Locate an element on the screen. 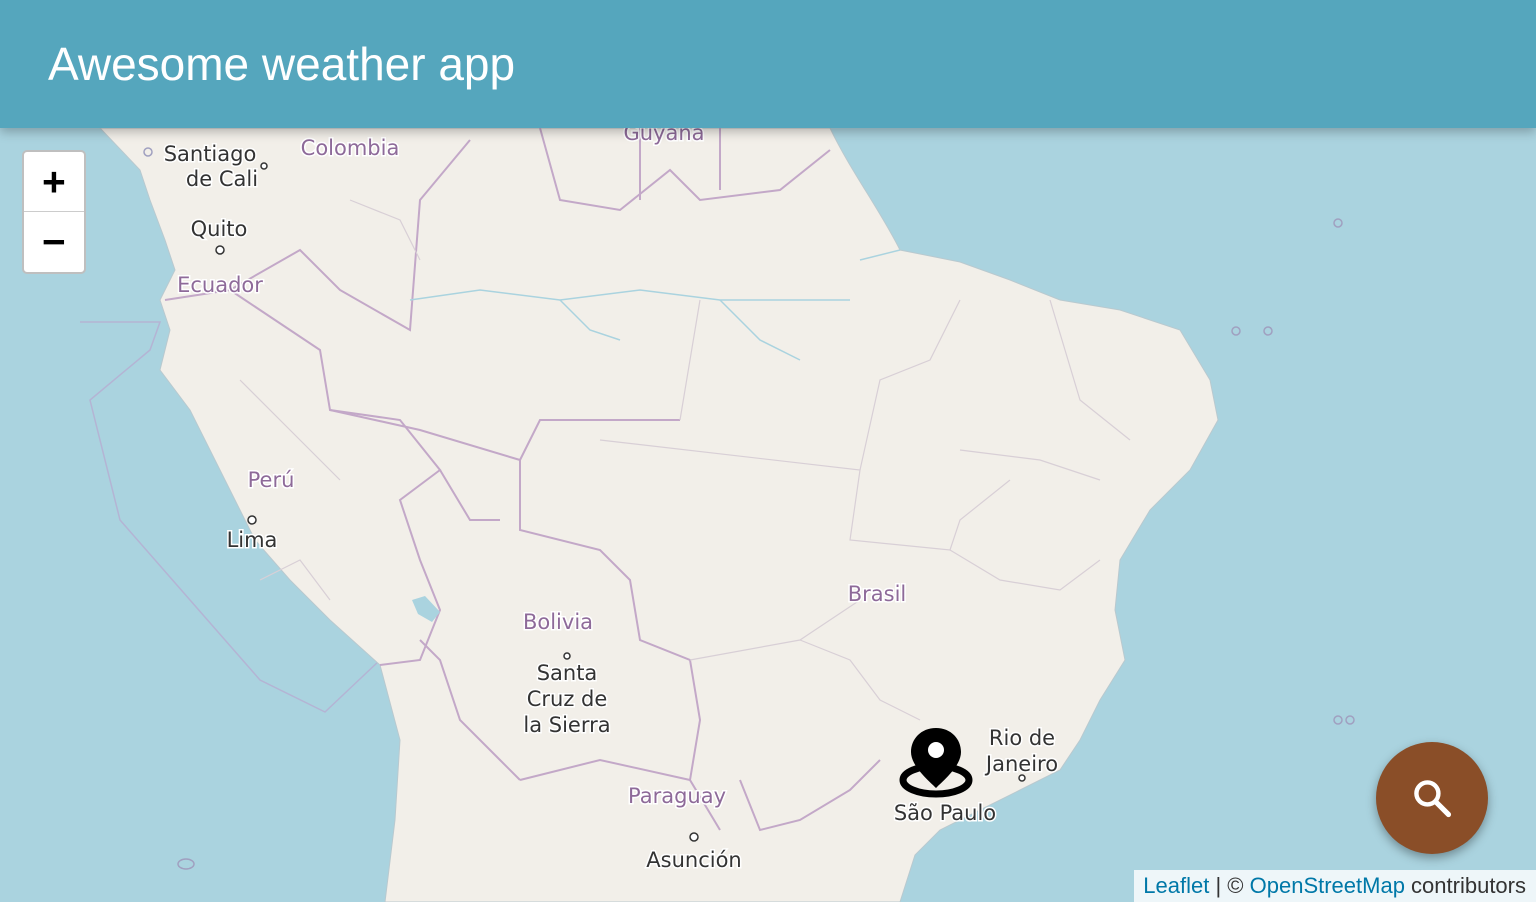 The image size is (1536, 902). label-ecuador: Ecuador is located at coordinates (220, 285).